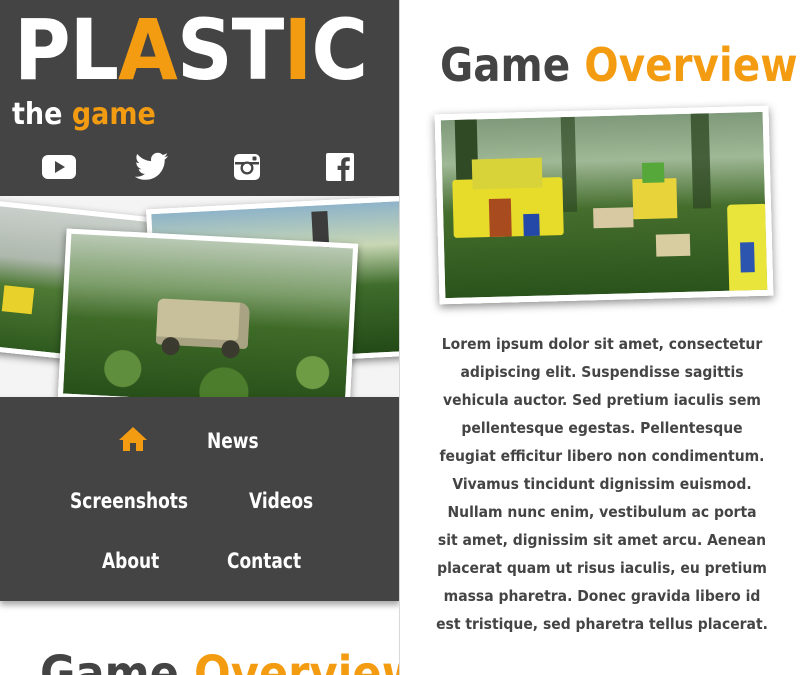 This screenshot has height=675, width=800. I want to click on foliage-image, so click(210, 370).